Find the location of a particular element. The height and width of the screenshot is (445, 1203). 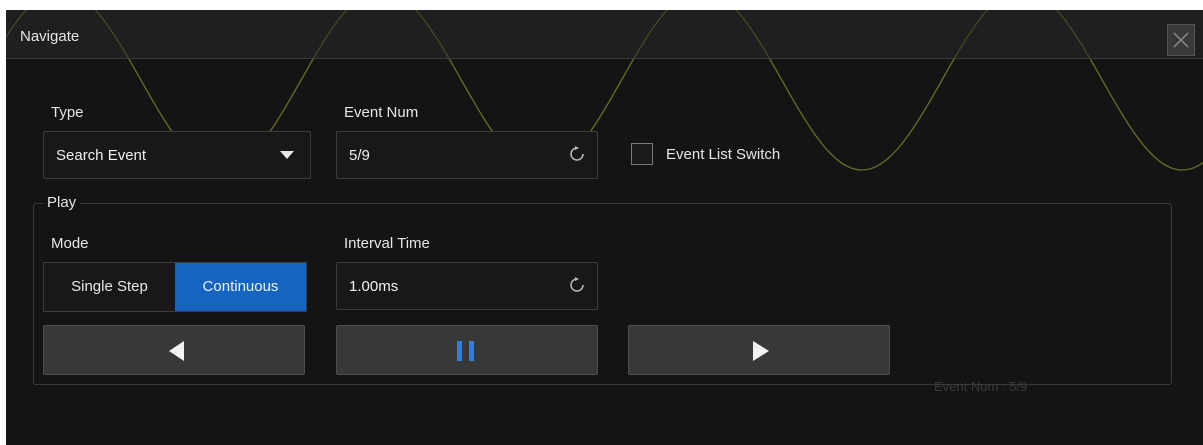

close-icon is located at coordinates (1181, 40).